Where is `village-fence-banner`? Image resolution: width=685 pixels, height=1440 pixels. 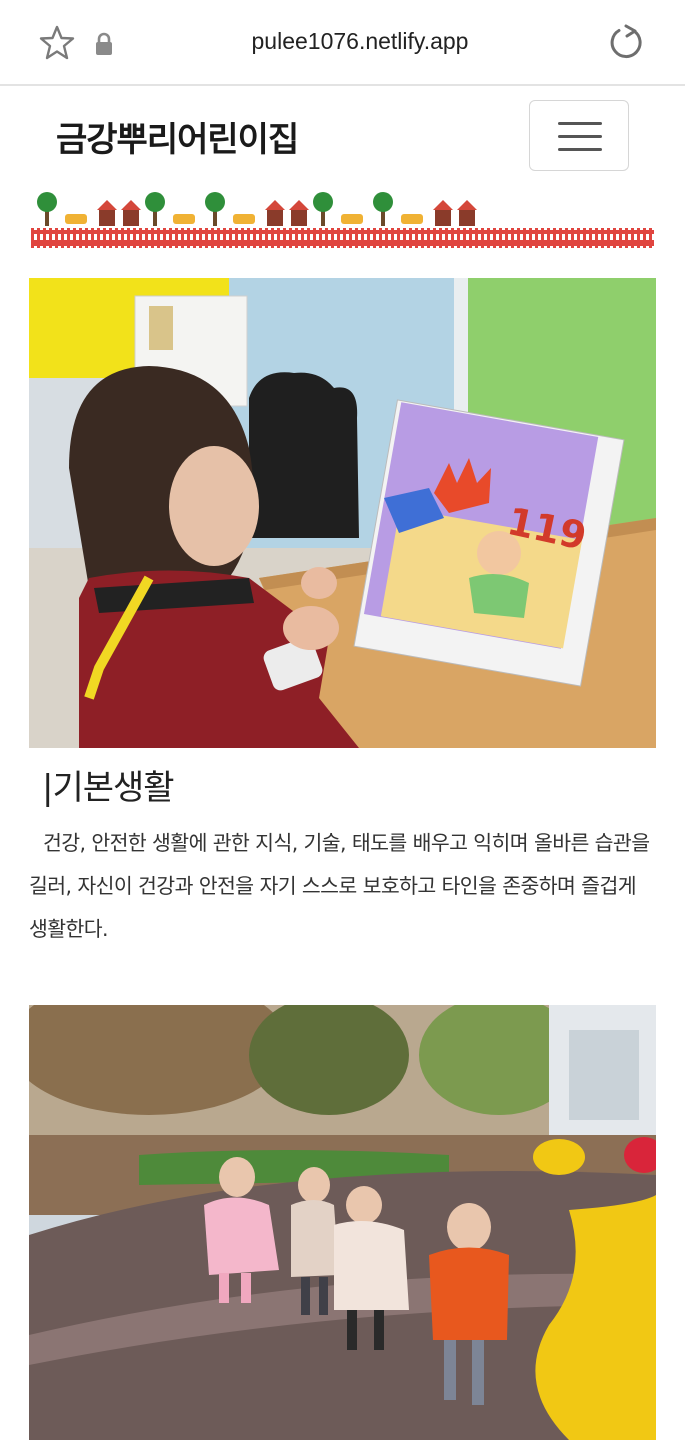 village-fence-banner is located at coordinates (342, 220).